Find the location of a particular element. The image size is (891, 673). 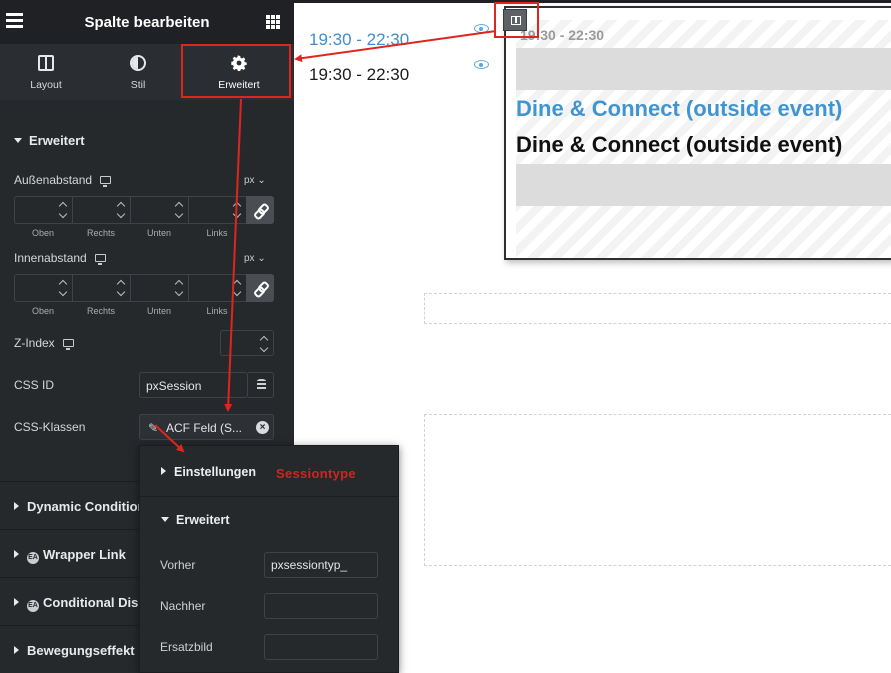

preview-title: Dine & Connect (outside event) is located at coordinates (679, 144).